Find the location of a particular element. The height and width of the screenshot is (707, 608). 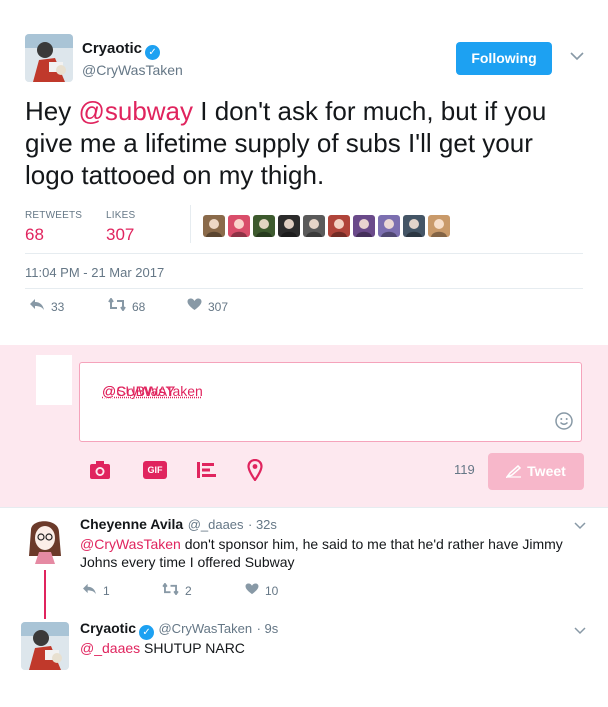

reply-mention-subway: @SUBWAY is located at coordinates (139, 391).